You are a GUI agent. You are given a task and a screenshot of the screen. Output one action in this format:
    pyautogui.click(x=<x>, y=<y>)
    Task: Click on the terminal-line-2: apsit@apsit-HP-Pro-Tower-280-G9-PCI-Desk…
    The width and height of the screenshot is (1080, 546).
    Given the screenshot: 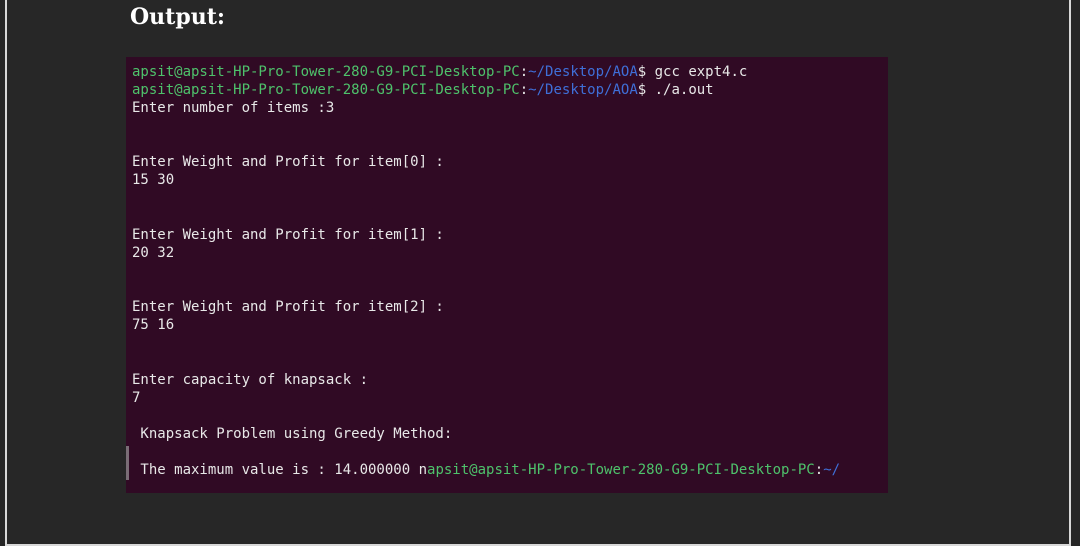 What is the action you would take?
    pyautogui.click(x=423, y=90)
    